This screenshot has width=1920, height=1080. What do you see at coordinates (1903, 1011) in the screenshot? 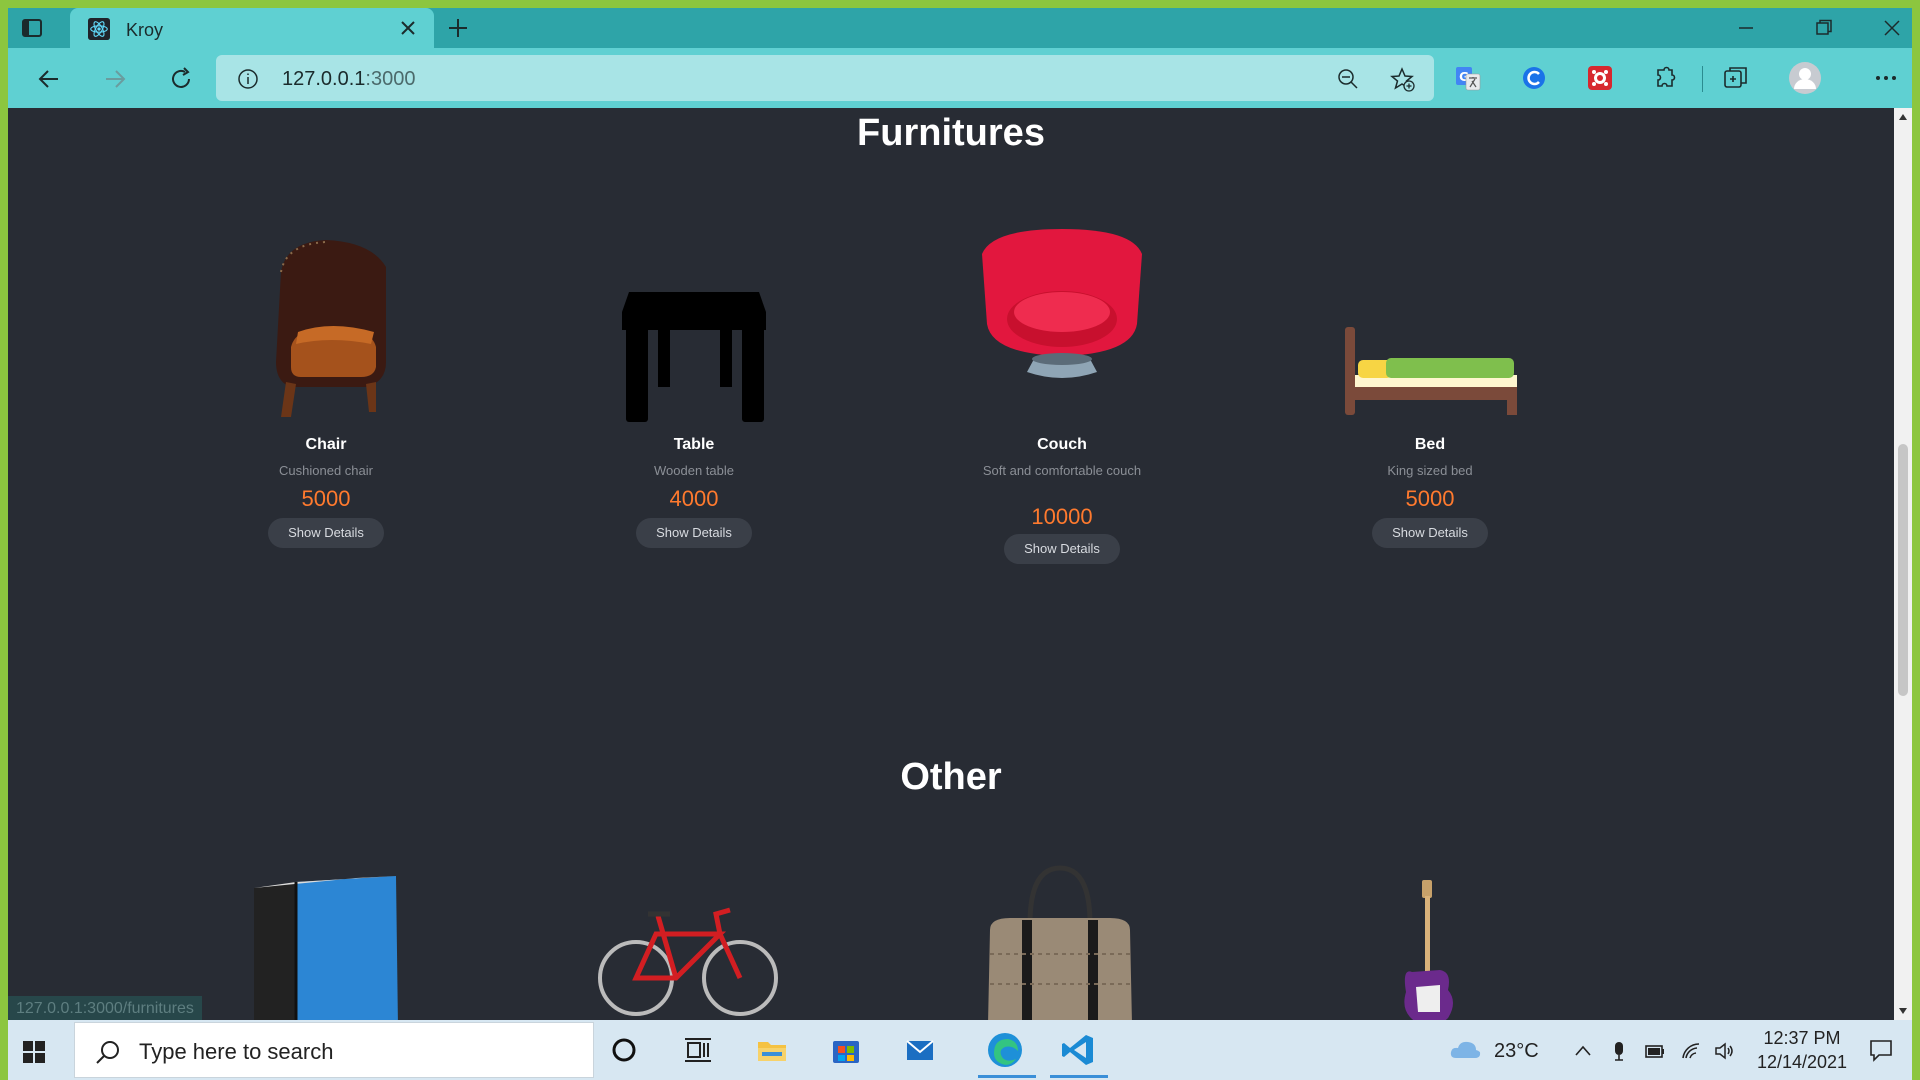
I see `scroll-down-icon` at bounding box center [1903, 1011].